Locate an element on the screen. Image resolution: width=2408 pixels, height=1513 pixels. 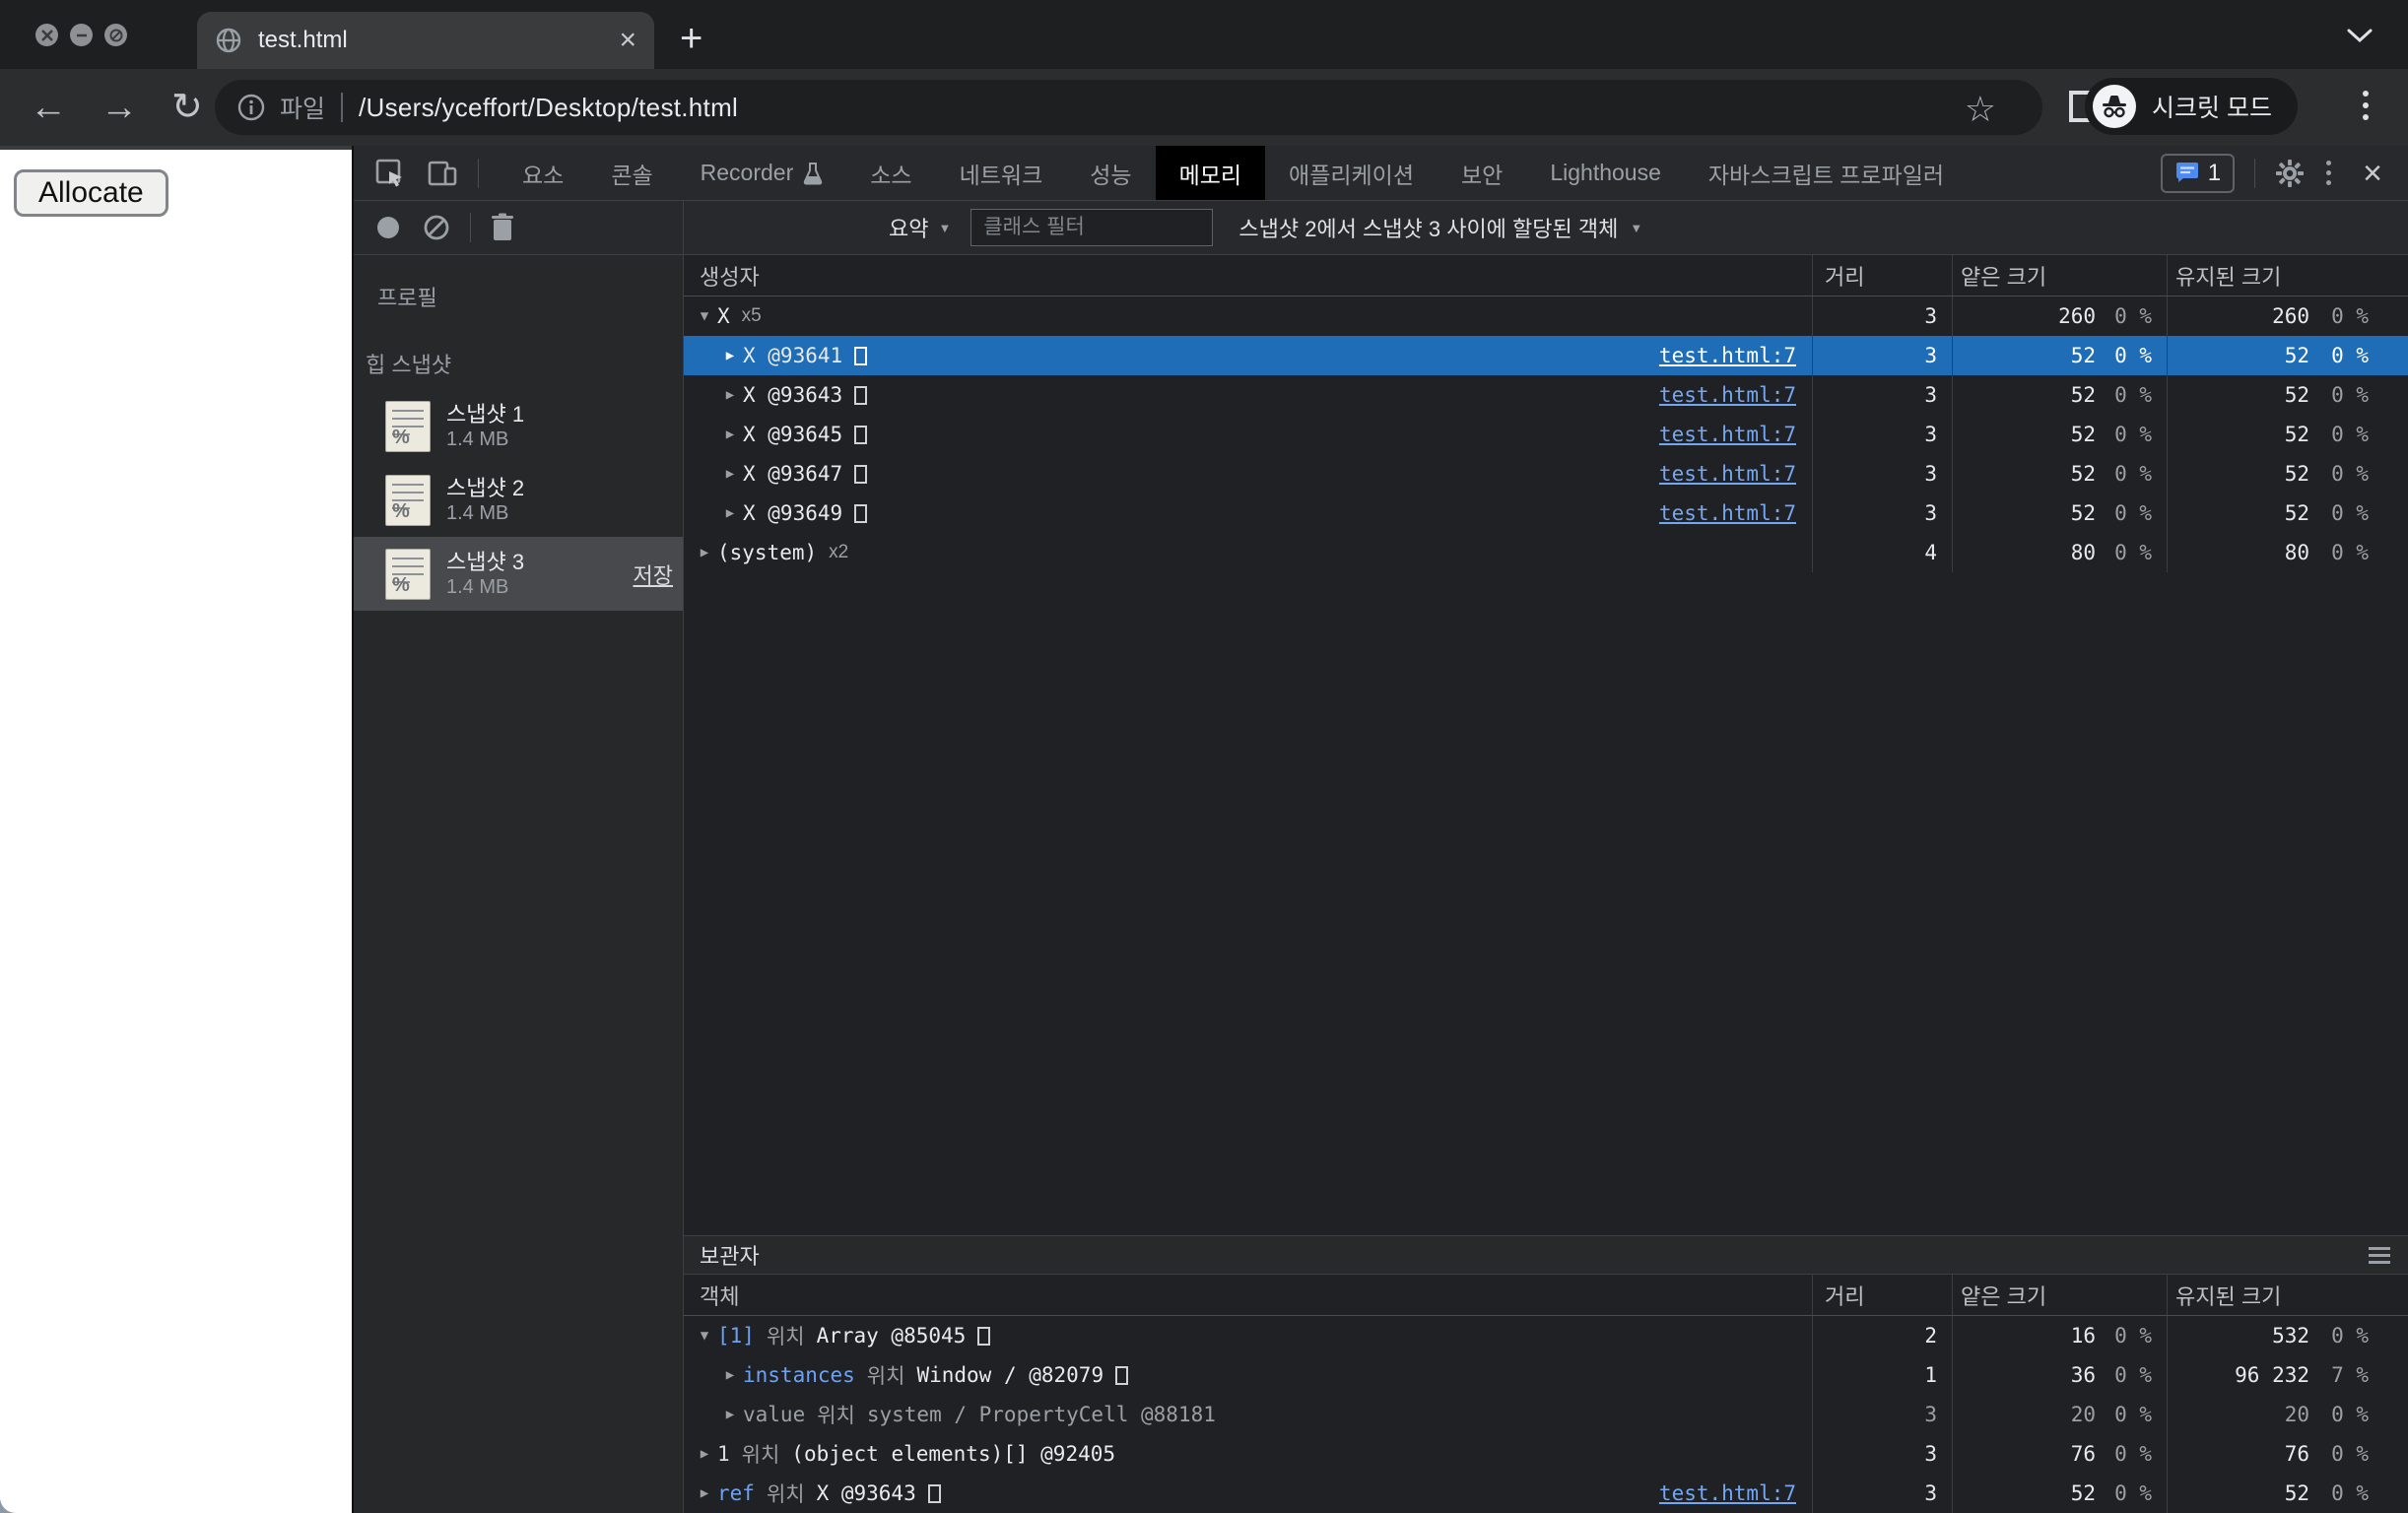
class-filter-input is located at coordinates (1092, 227).